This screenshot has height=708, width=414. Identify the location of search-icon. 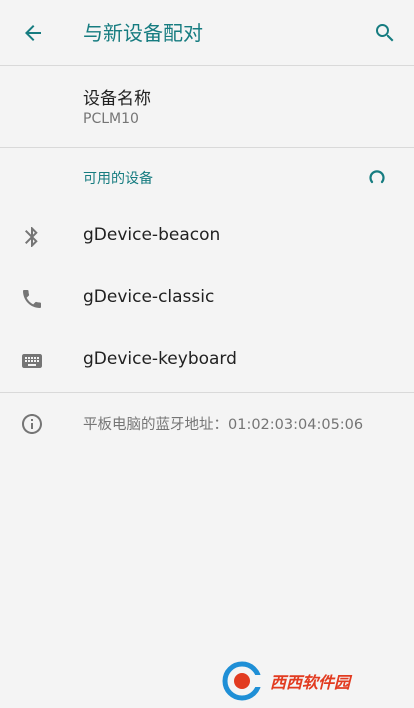
(385, 33).